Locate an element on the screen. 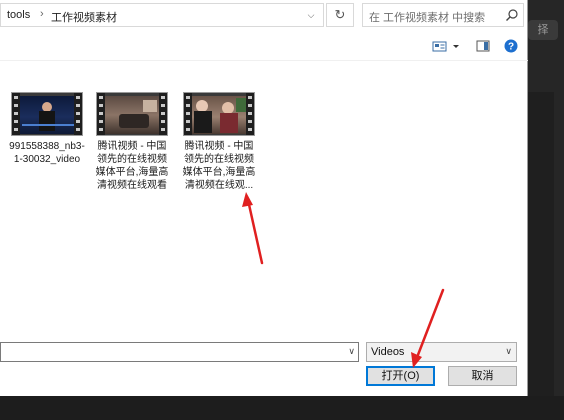 The height and width of the screenshot is (420, 564). file-name: 991558388_nb3-1-30032_video is located at coordinates (47, 153).